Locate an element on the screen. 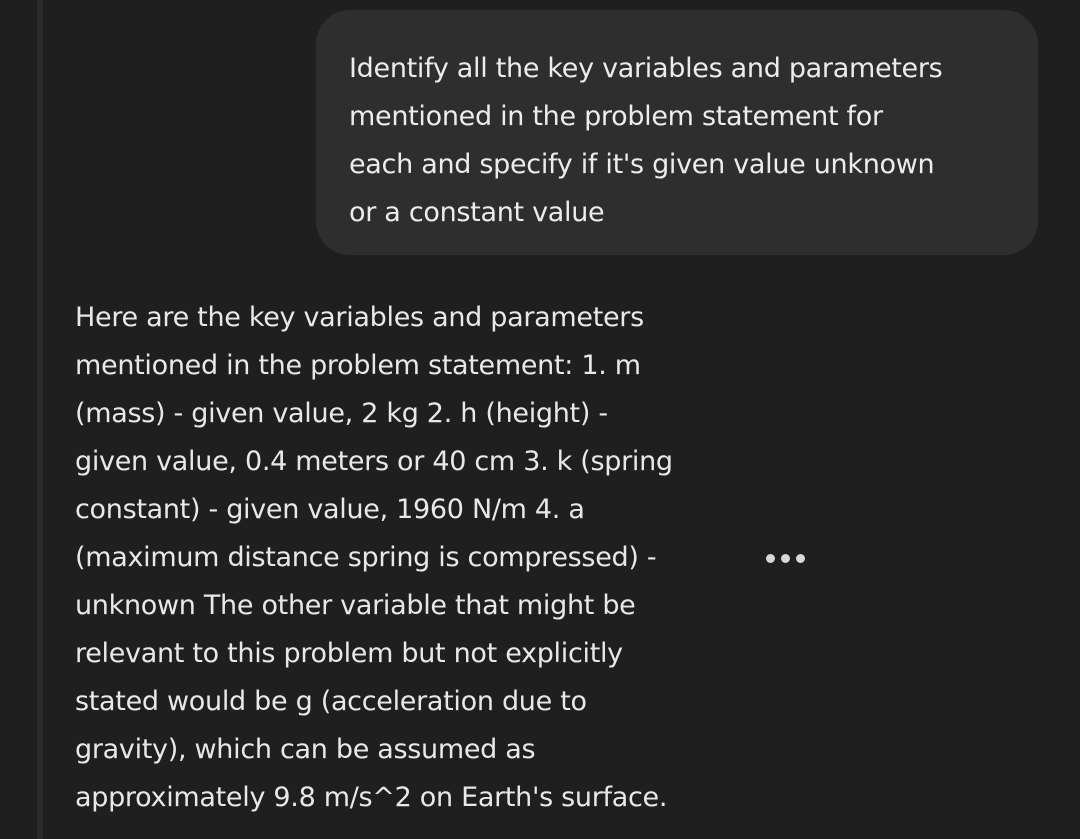 This screenshot has height=839, width=1080. left-rail is located at coordinates (40, 419).